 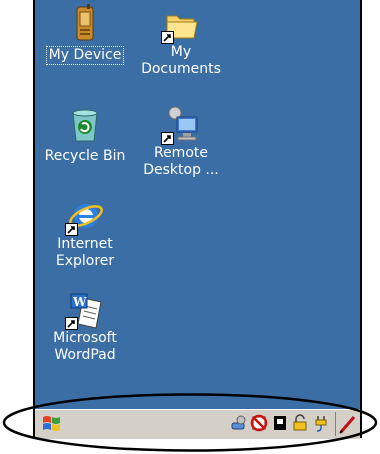 I want to click on desktop-icon-label: Internet Explorer, so click(x=85, y=252).